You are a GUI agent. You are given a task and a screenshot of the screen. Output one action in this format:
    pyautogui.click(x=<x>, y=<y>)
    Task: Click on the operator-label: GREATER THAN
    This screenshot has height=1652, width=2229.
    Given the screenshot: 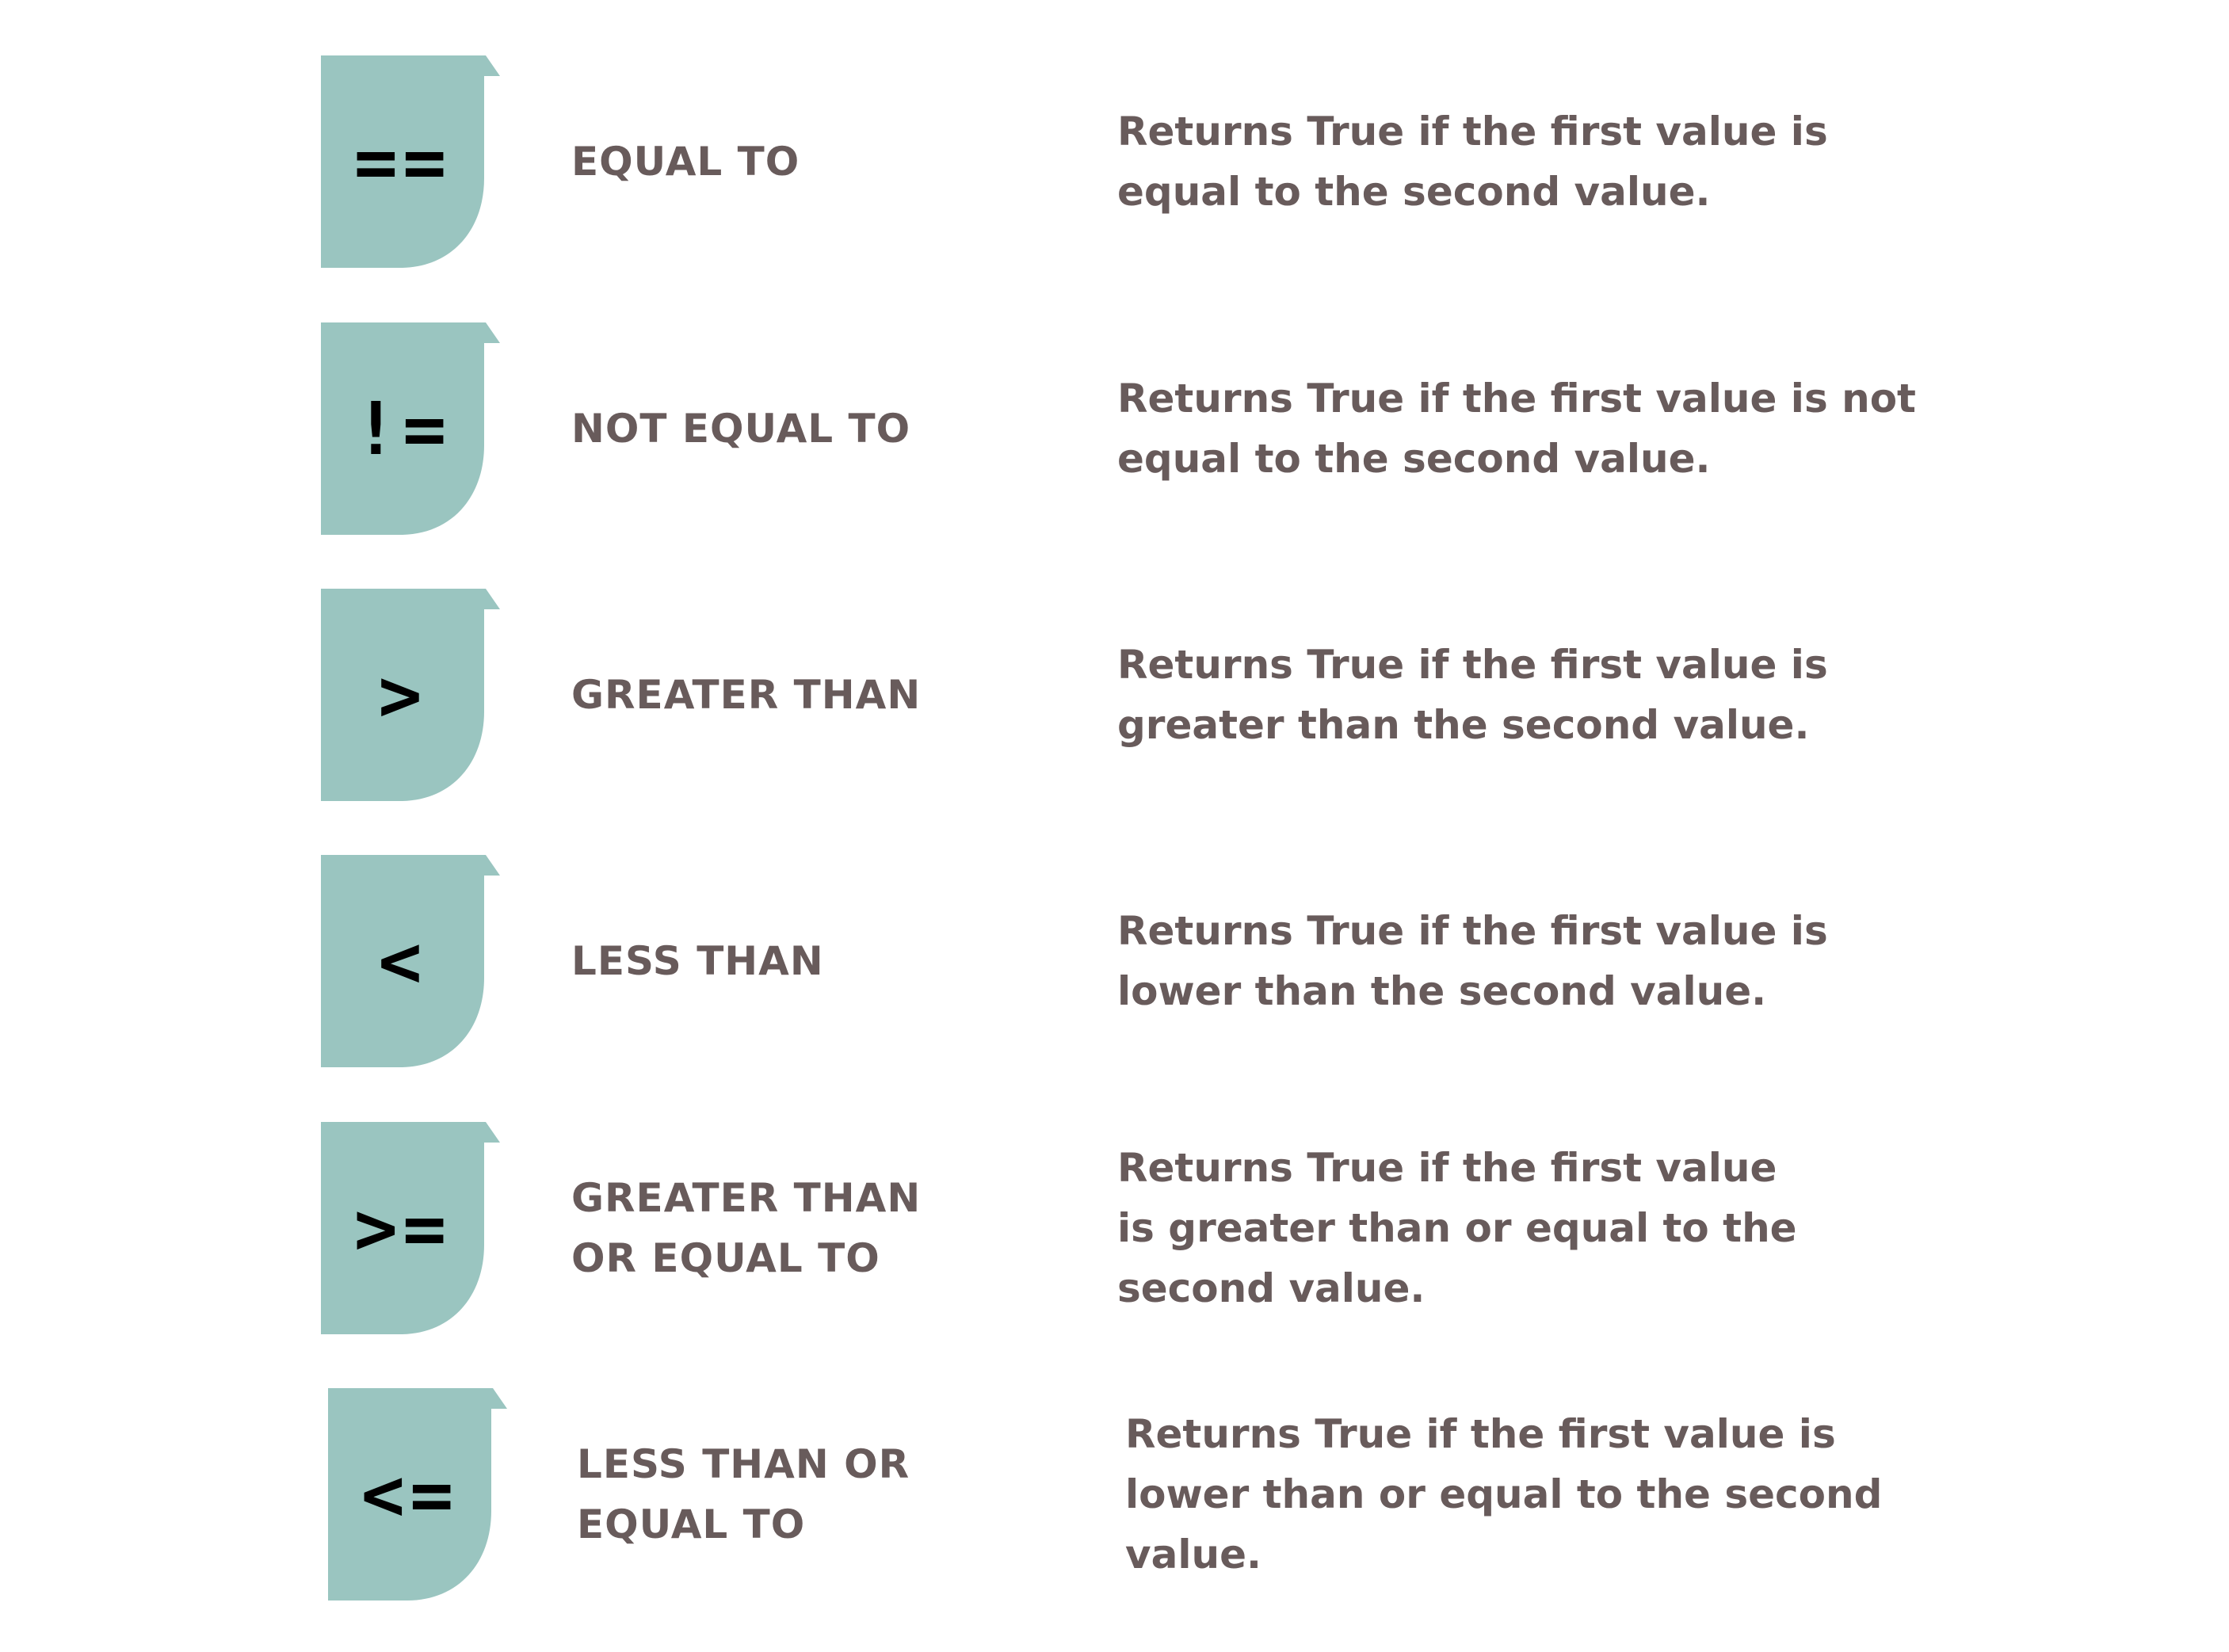 What is the action you would take?
    pyautogui.click(x=746, y=695)
    